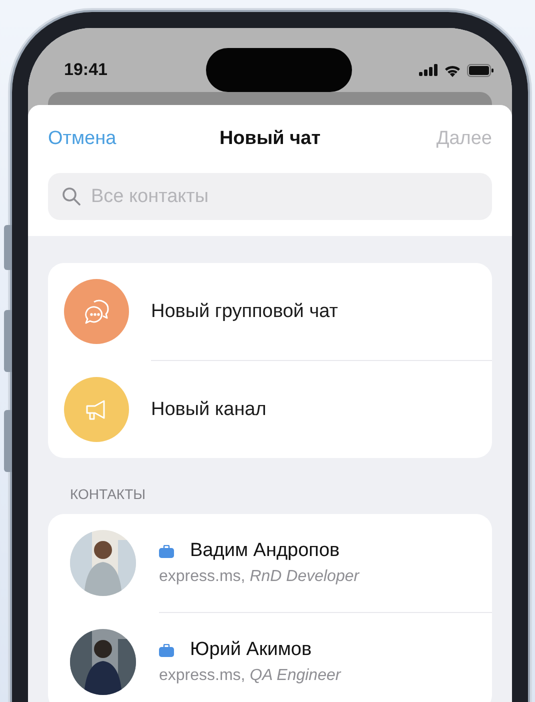  I want to click on action-label: Новый канал, so click(208, 409).